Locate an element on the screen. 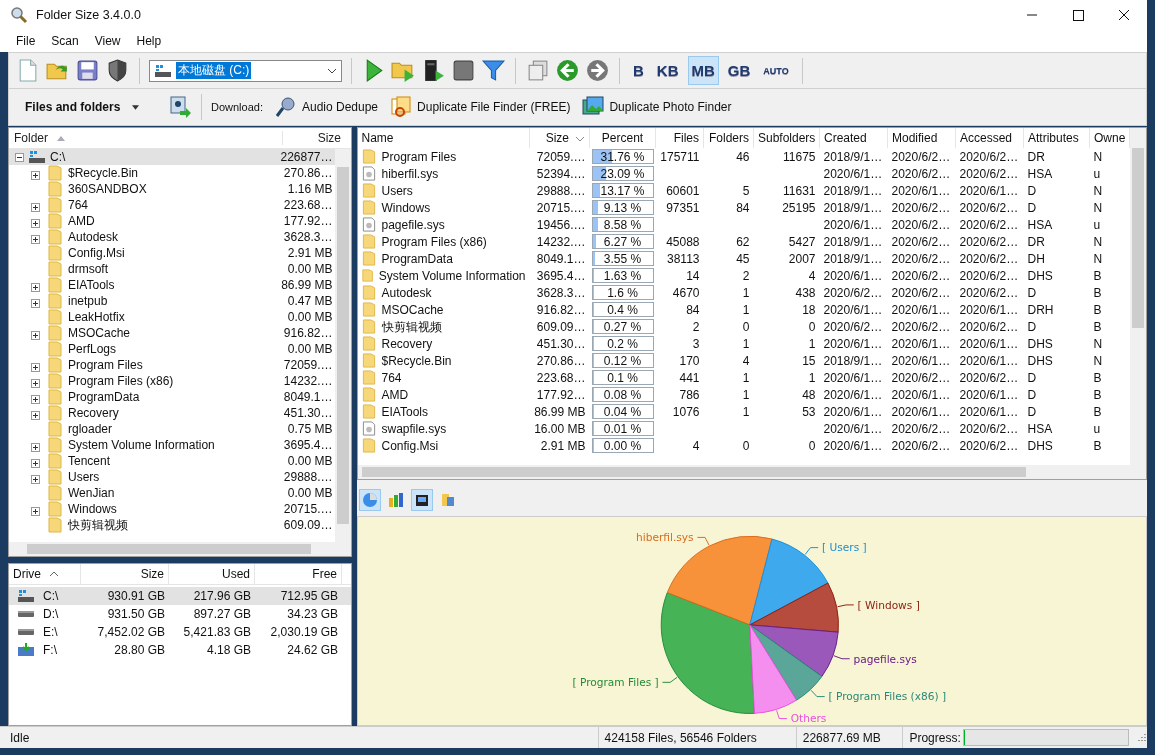 This screenshot has width=1155, height=755. unit-button: B is located at coordinates (638, 70).